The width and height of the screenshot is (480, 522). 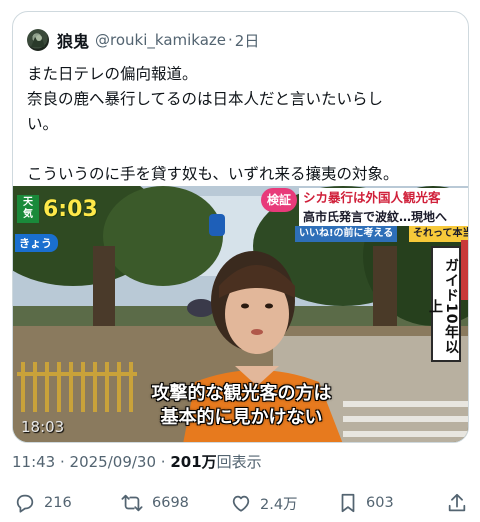 I want to click on action-bar: 216 6698 2.4万 603, so click(x=240, y=503).